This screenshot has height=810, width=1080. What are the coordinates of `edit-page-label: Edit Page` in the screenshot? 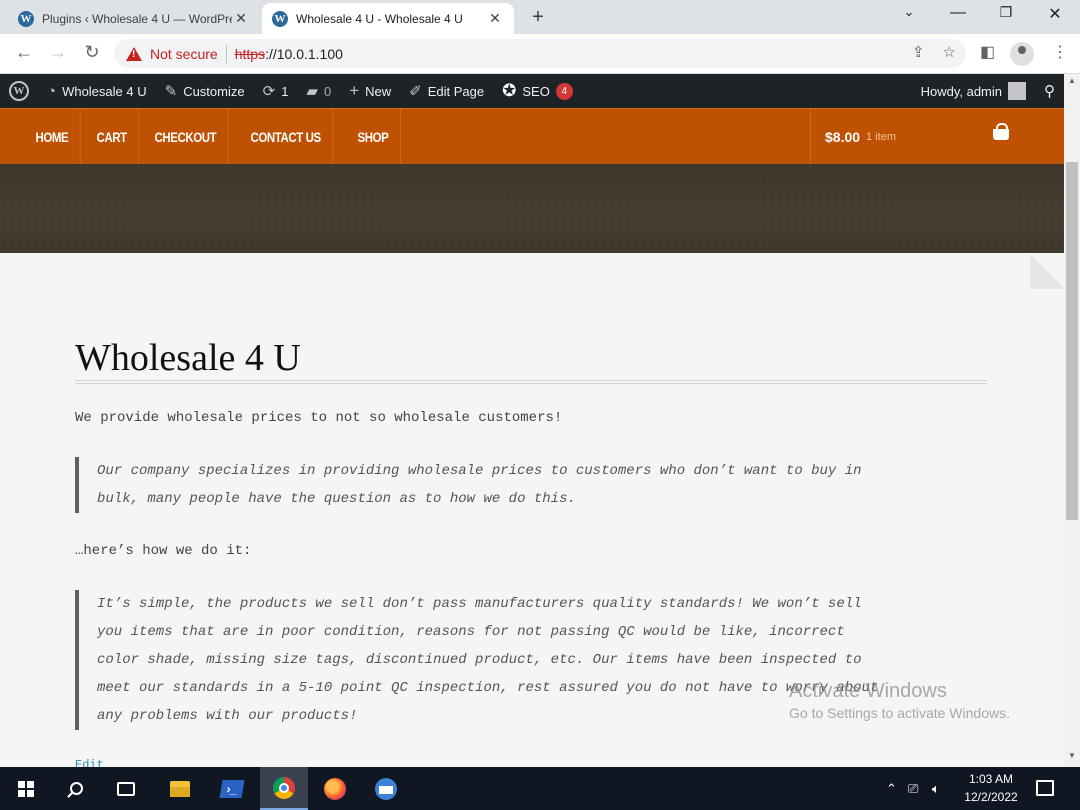 It's located at (456, 91).